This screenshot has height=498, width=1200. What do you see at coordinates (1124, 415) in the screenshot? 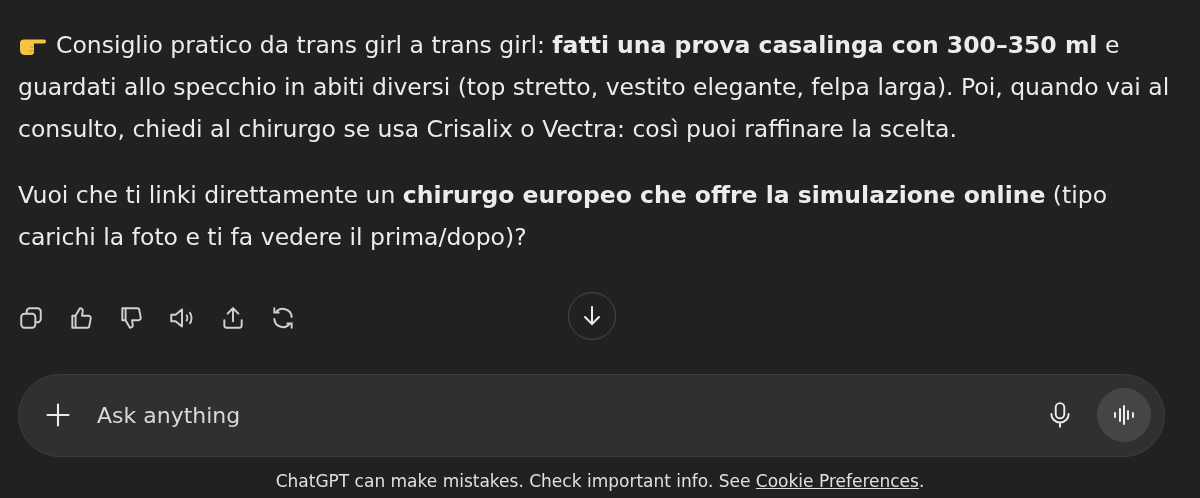
I see `sound-wave-icon` at bounding box center [1124, 415].